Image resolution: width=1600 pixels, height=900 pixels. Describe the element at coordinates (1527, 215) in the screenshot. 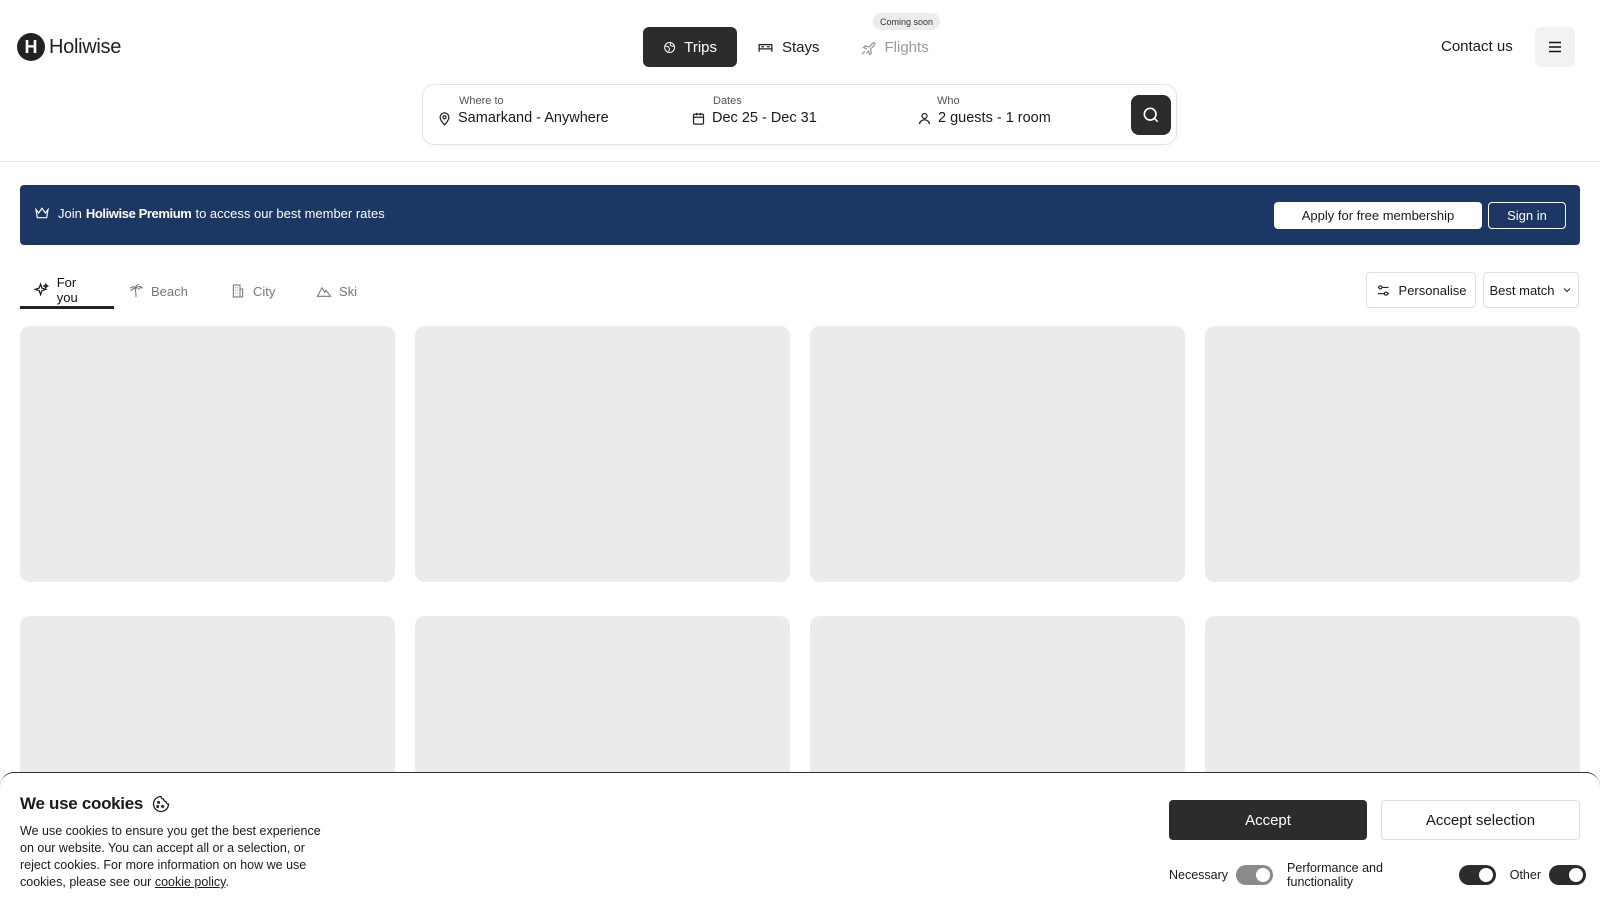

I see `sign-in-button: Sign in` at that location.